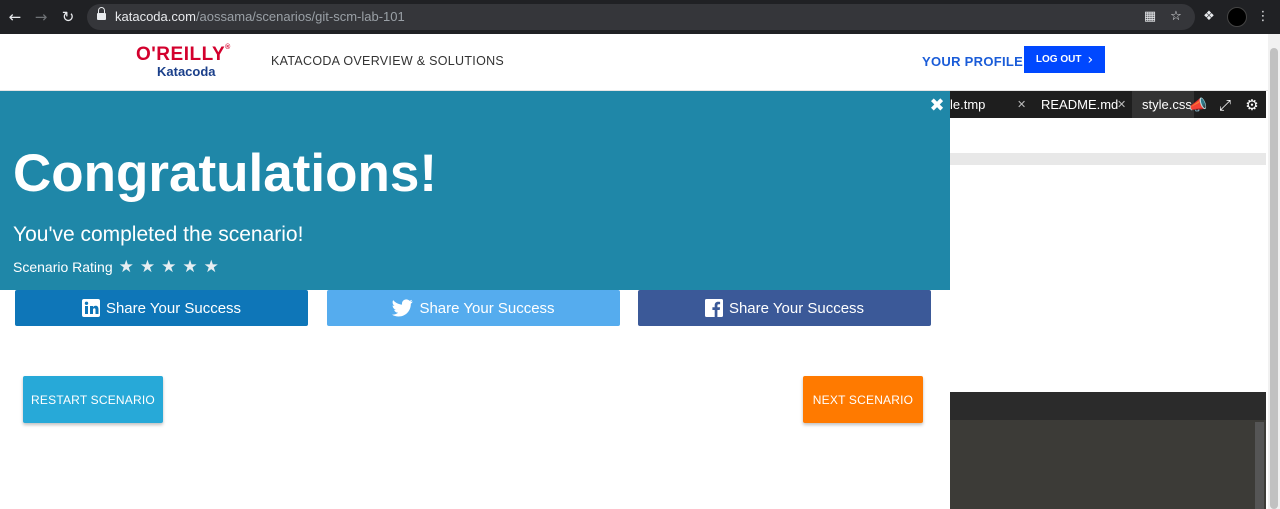 The height and width of the screenshot is (509, 1280). I want to click on share-twitter-label: Share Your Success, so click(487, 308).